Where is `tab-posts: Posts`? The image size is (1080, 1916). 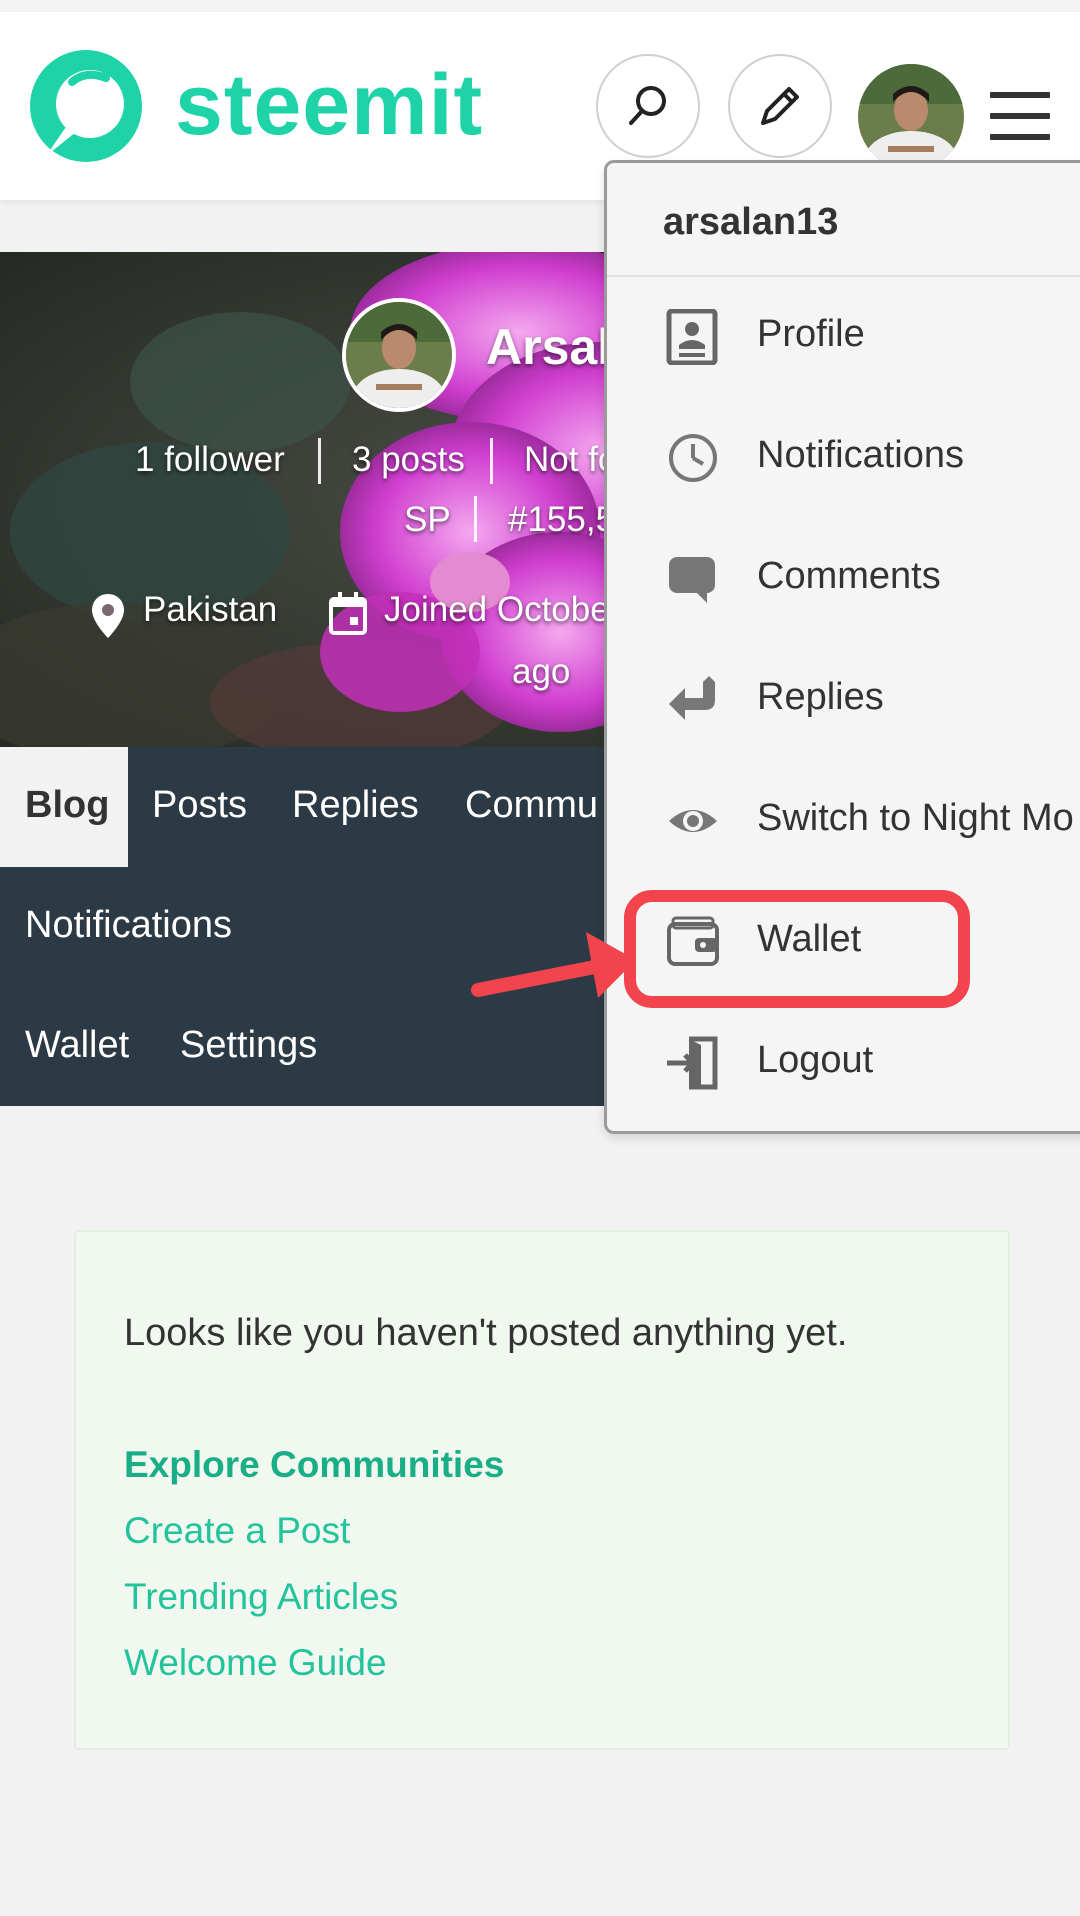
tab-posts: Posts is located at coordinates (199, 805).